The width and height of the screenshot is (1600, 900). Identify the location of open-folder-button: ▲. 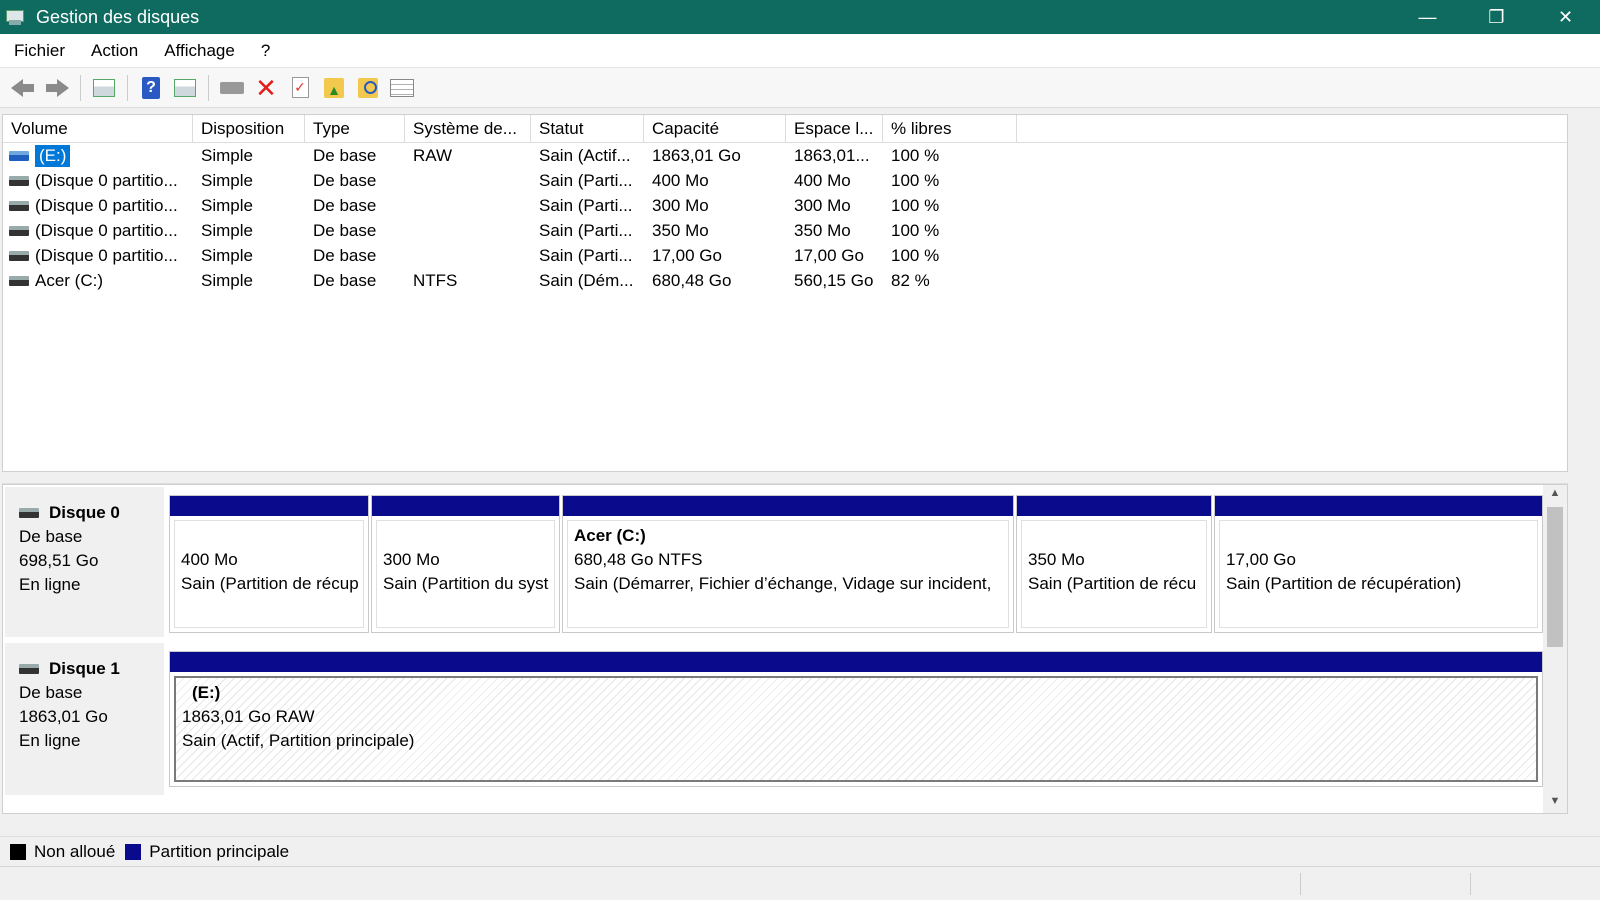
(334, 88).